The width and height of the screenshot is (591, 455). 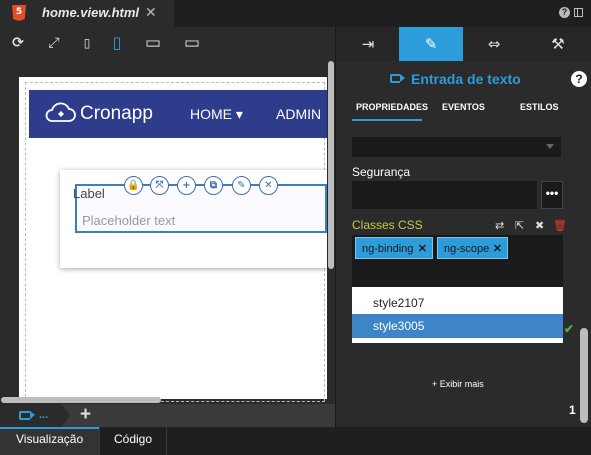 I want to click on page-breadcrumb-chip, so click(x=35, y=415).